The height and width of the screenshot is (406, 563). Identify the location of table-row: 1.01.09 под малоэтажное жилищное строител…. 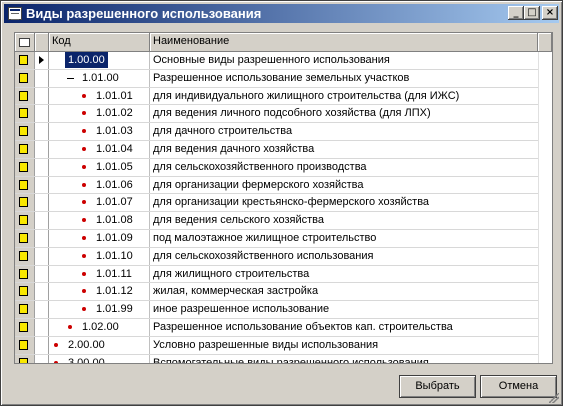
(276, 238).